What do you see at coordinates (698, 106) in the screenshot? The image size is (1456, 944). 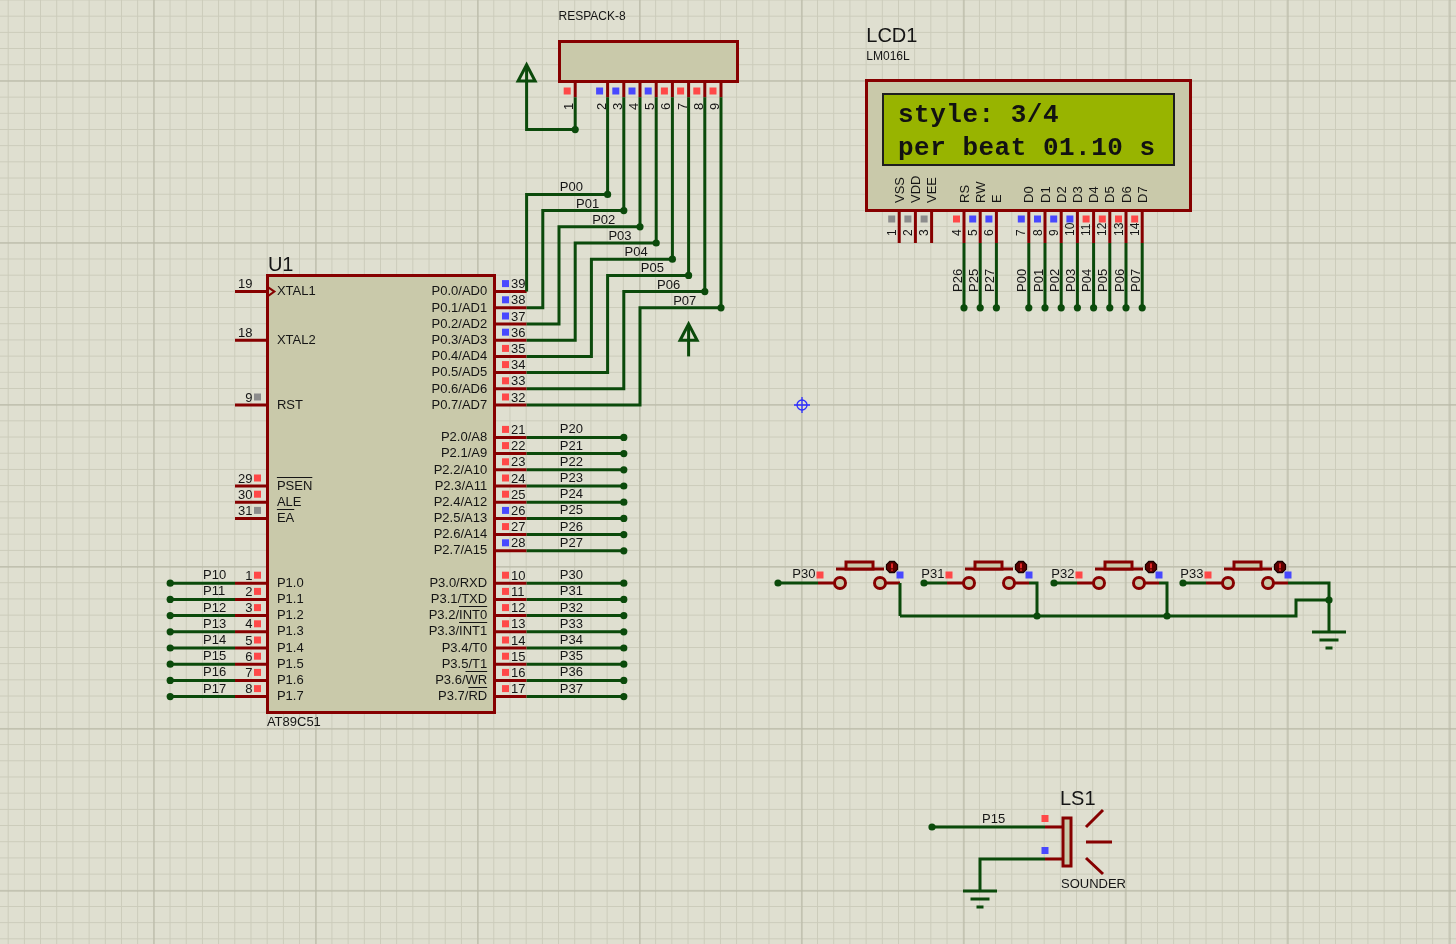 I see `pin-number: 8` at bounding box center [698, 106].